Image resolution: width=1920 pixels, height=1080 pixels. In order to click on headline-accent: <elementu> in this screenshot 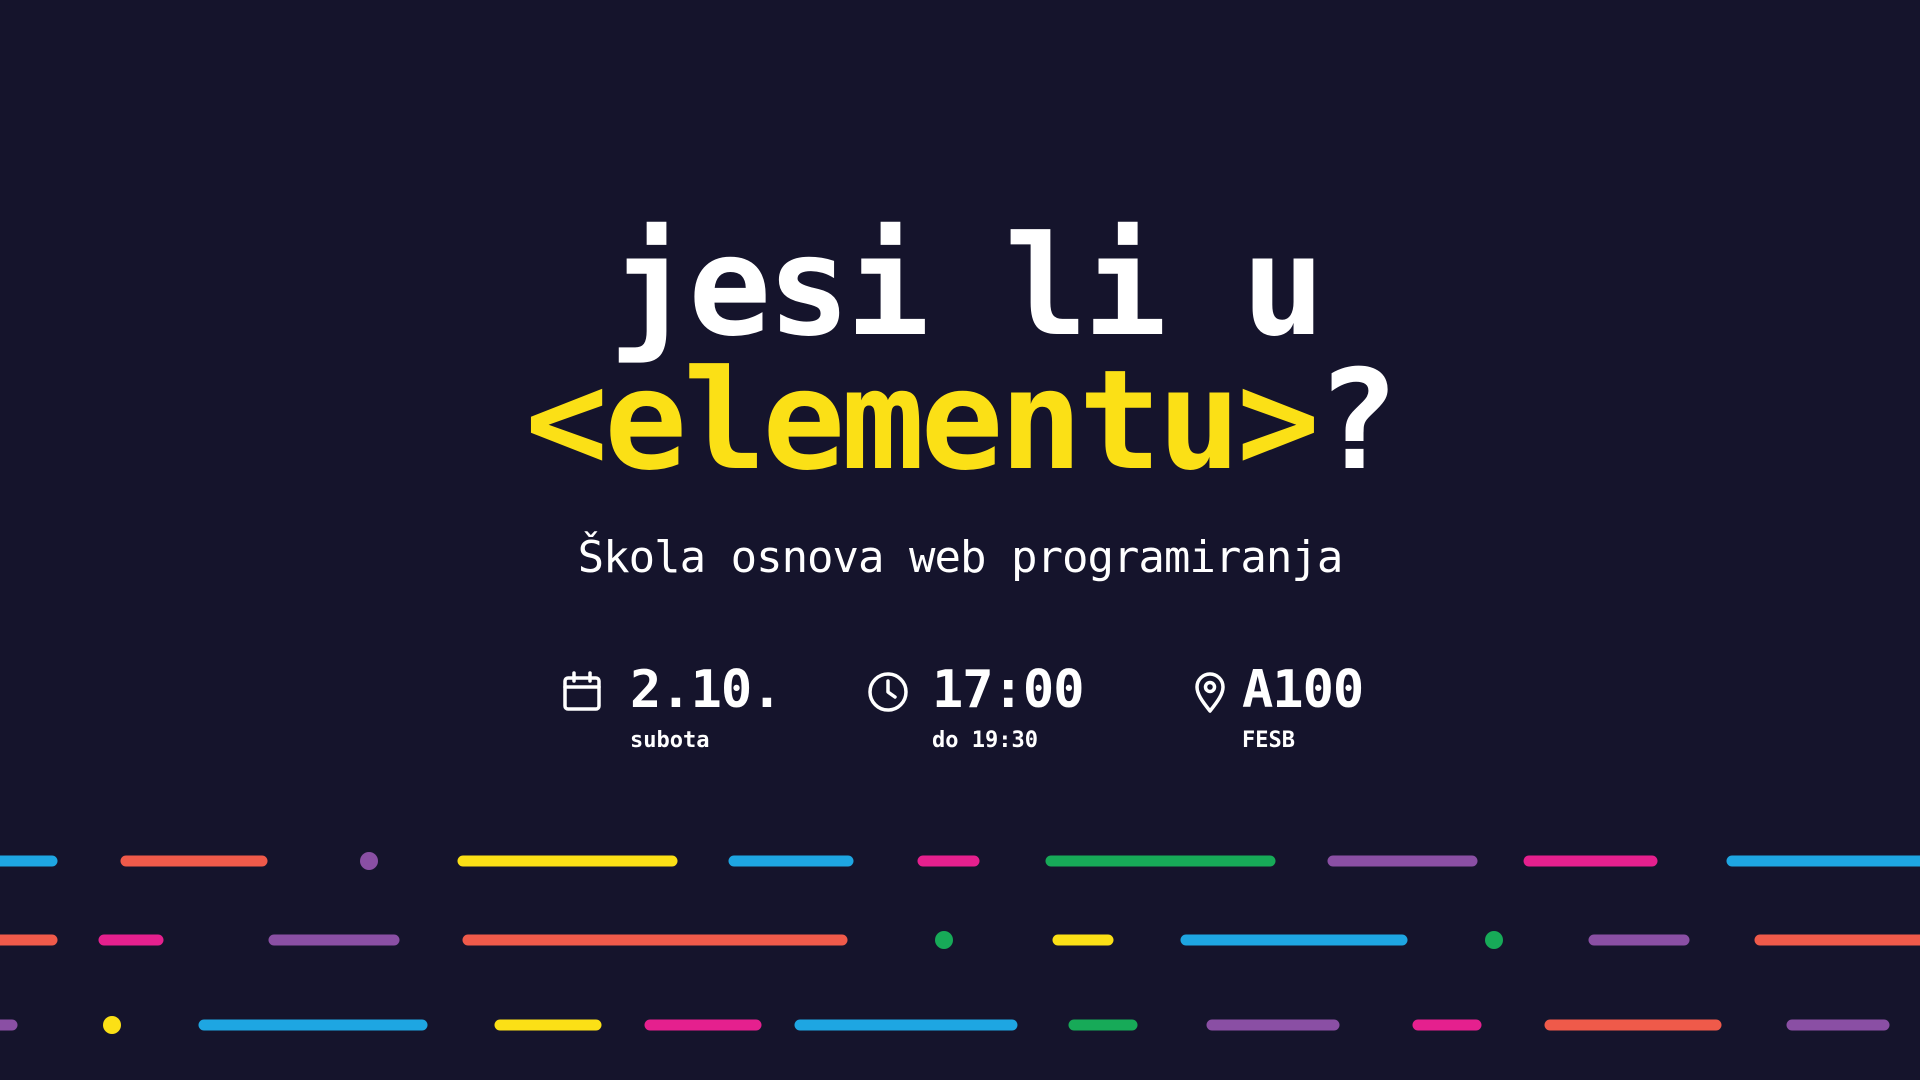, I will do `click(922, 420)`.